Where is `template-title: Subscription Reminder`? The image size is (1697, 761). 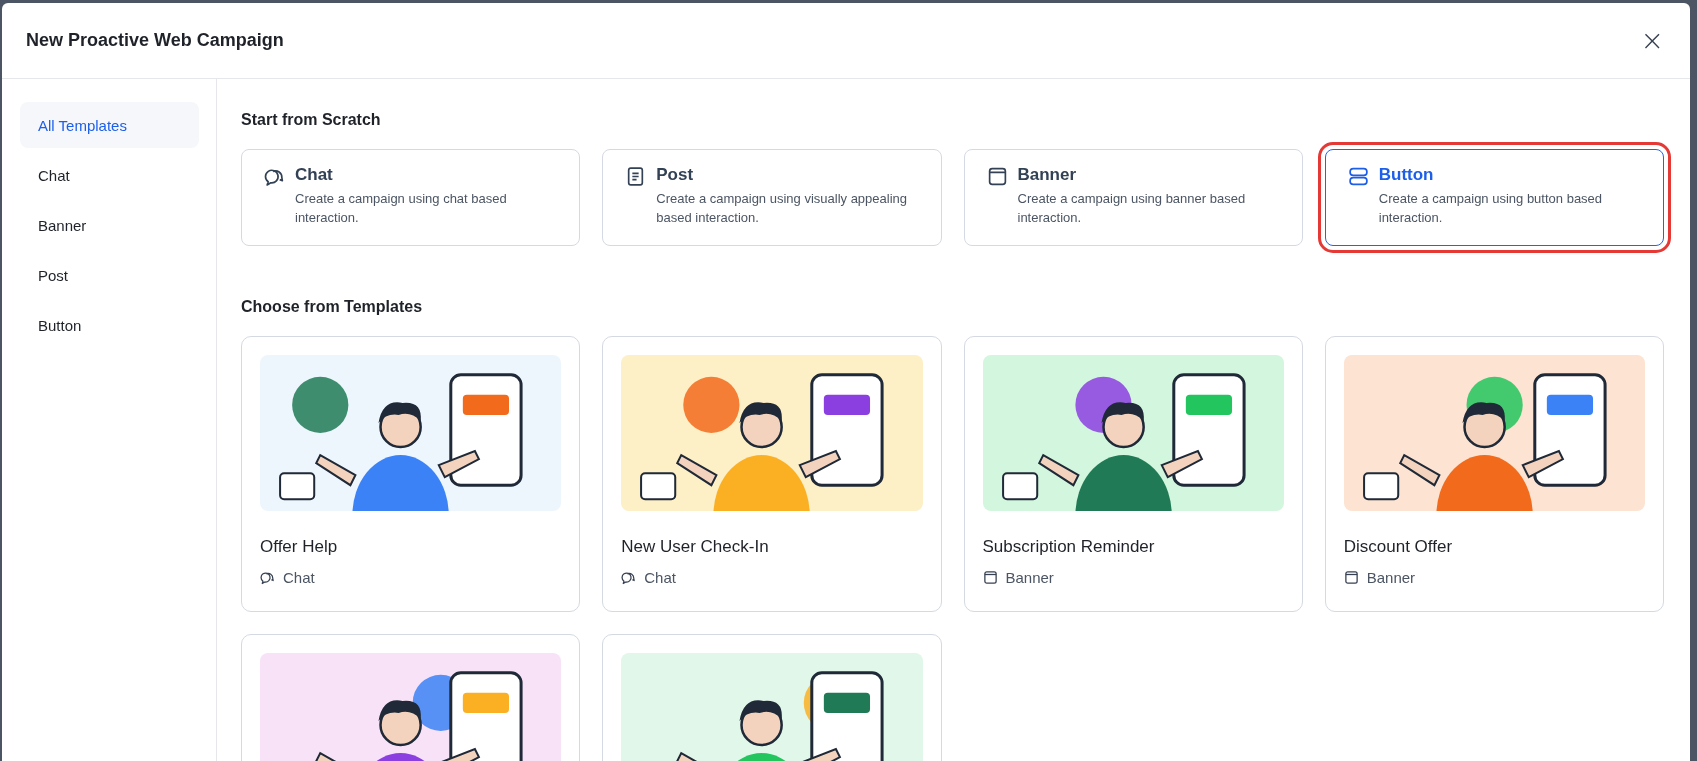
template-title: Subscription Reminder is located at coordinates (1069, 547).